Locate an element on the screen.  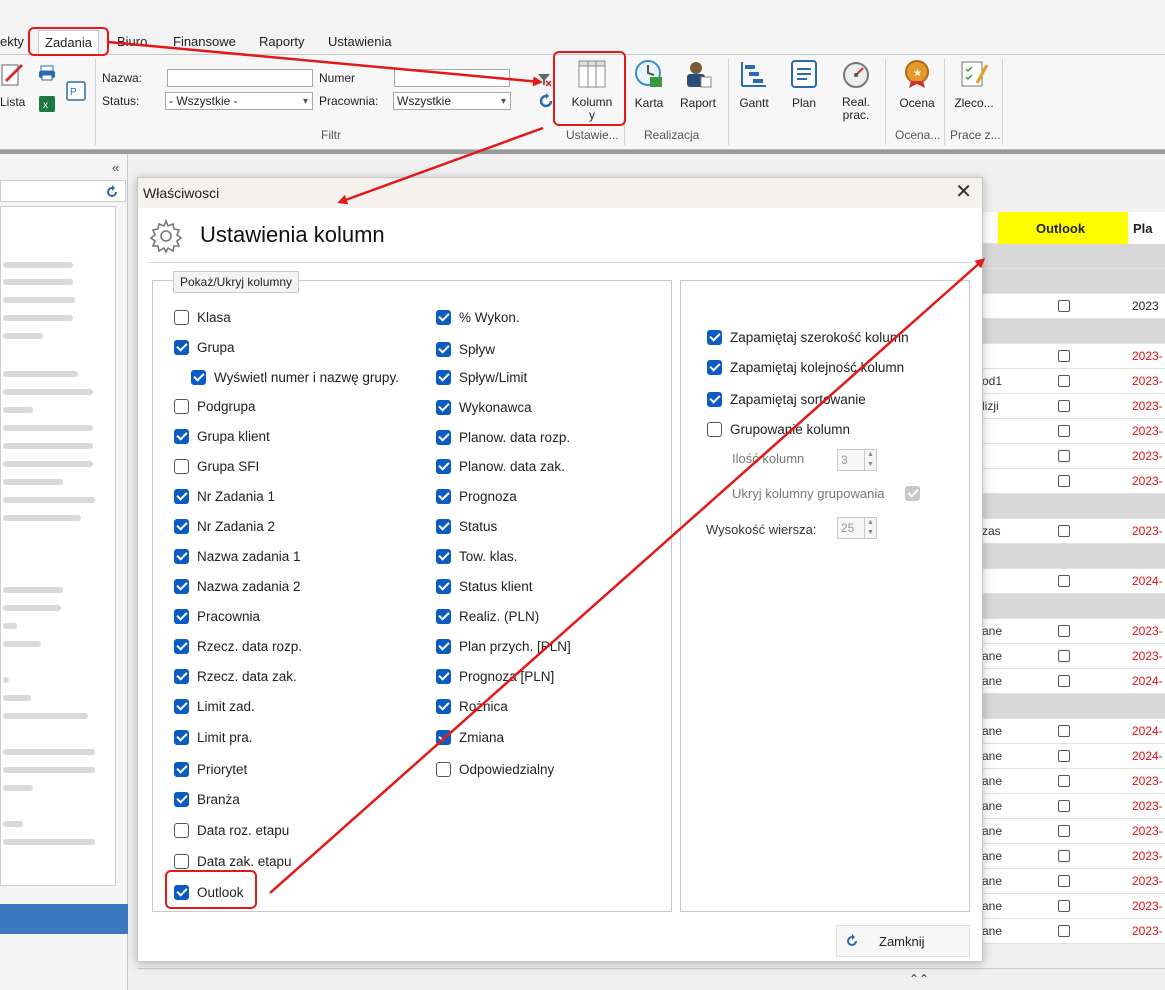
clear-filter-icon is located at coordinates (544, 79).